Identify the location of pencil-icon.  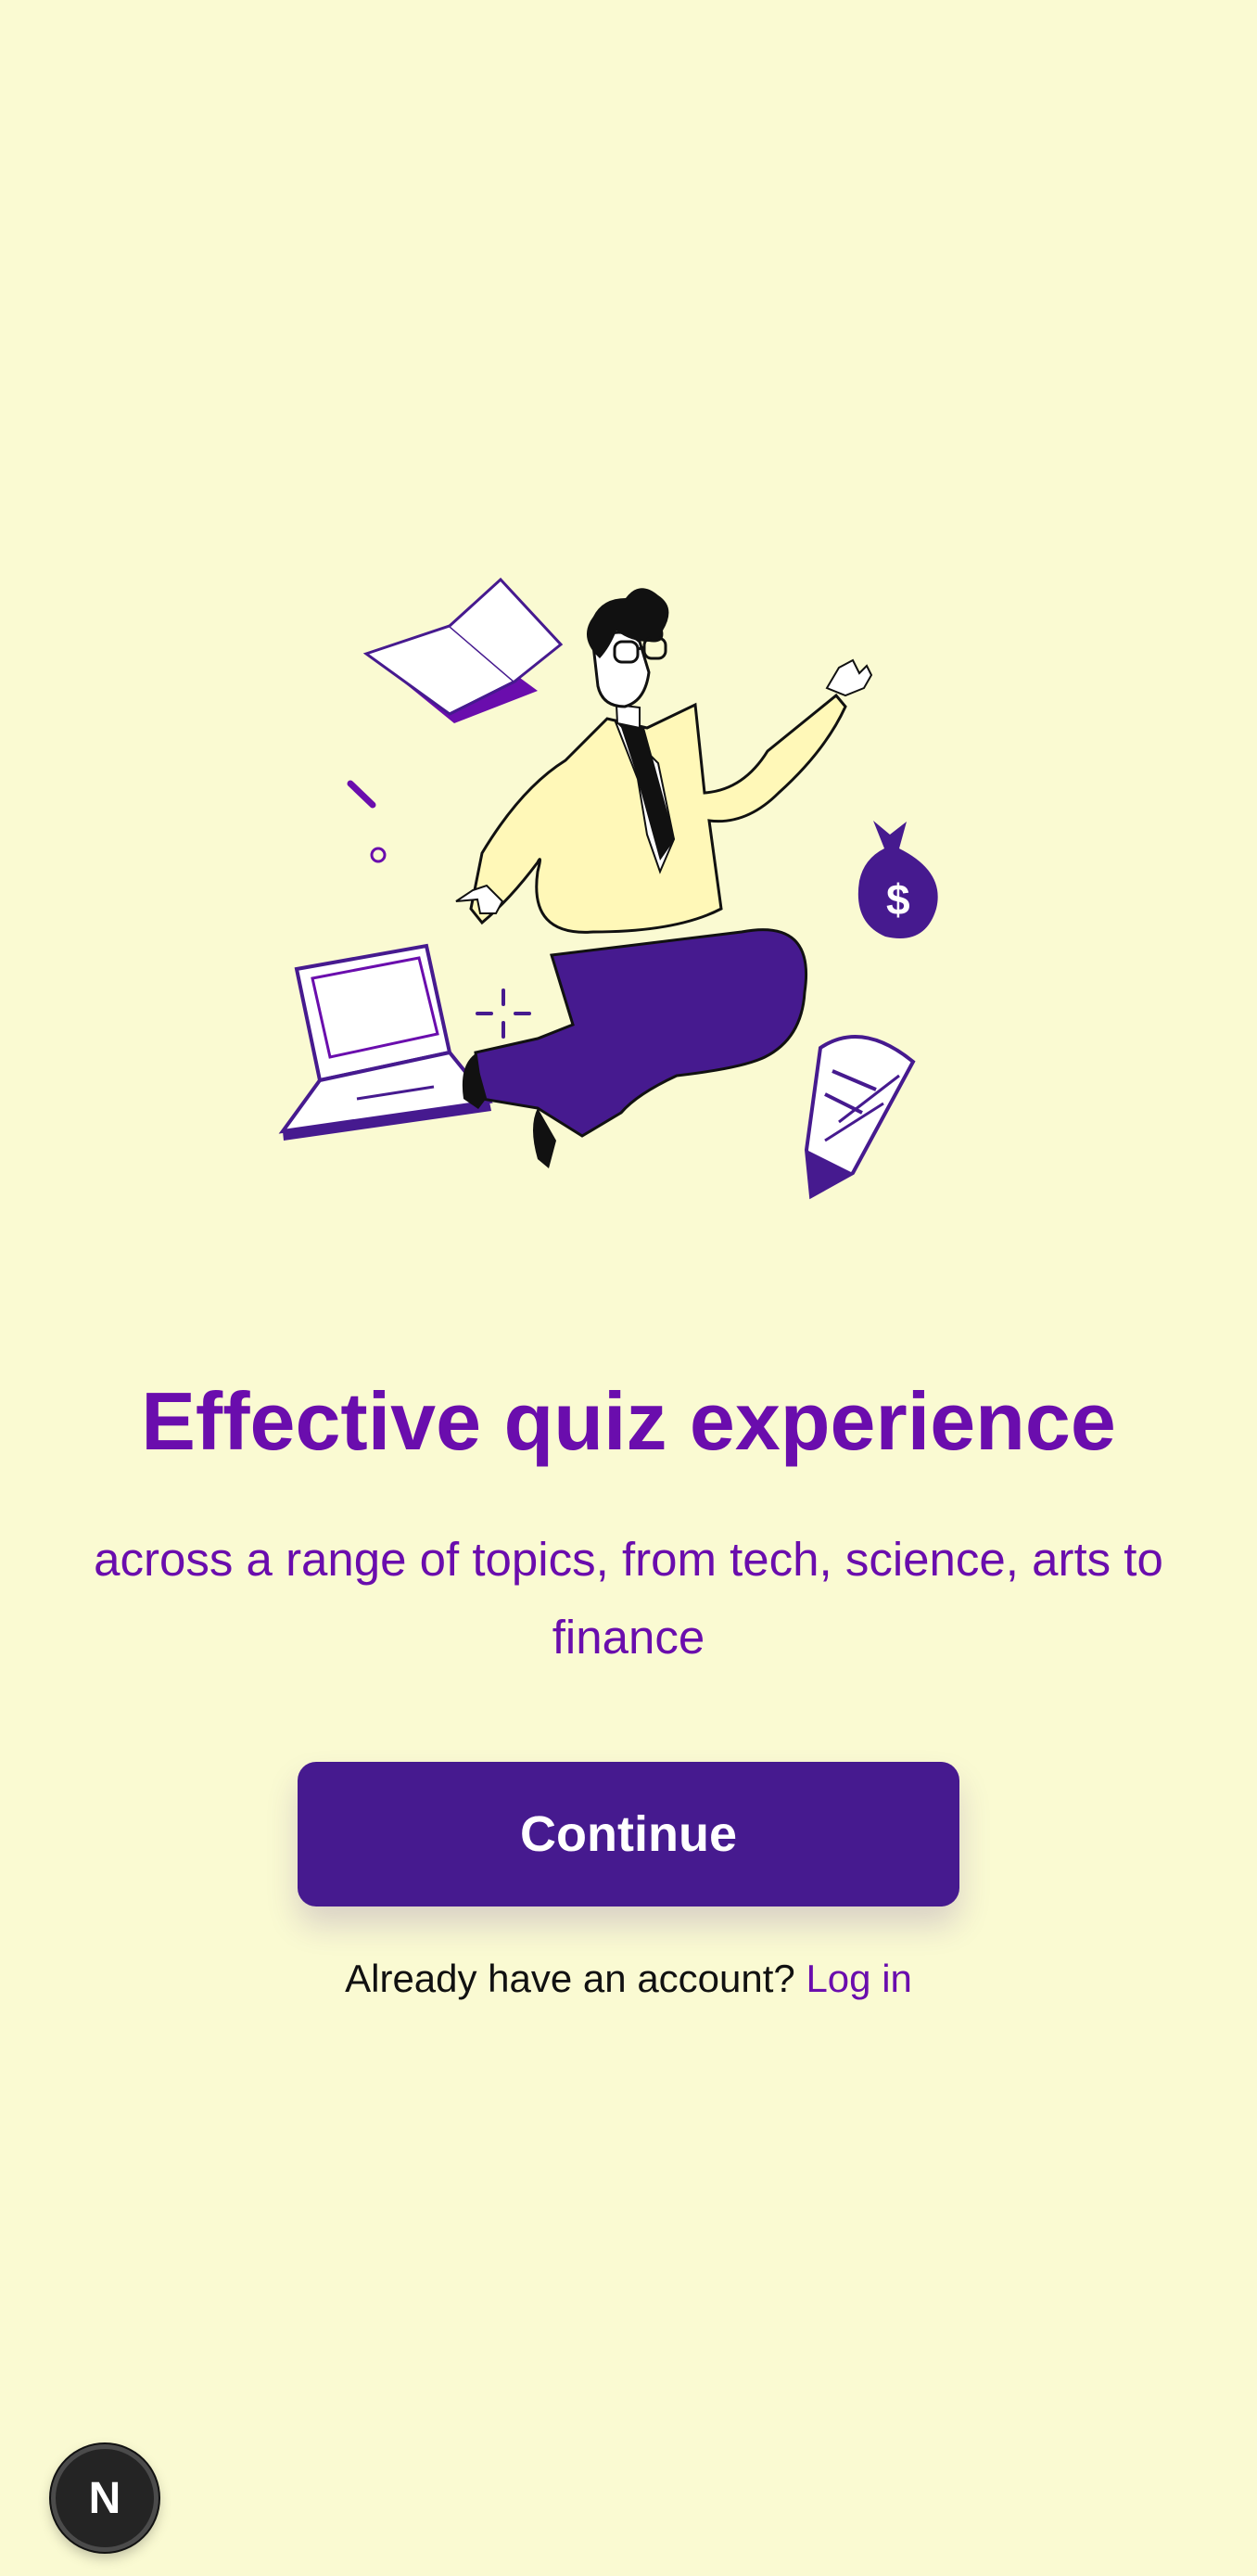
(860, 1117).